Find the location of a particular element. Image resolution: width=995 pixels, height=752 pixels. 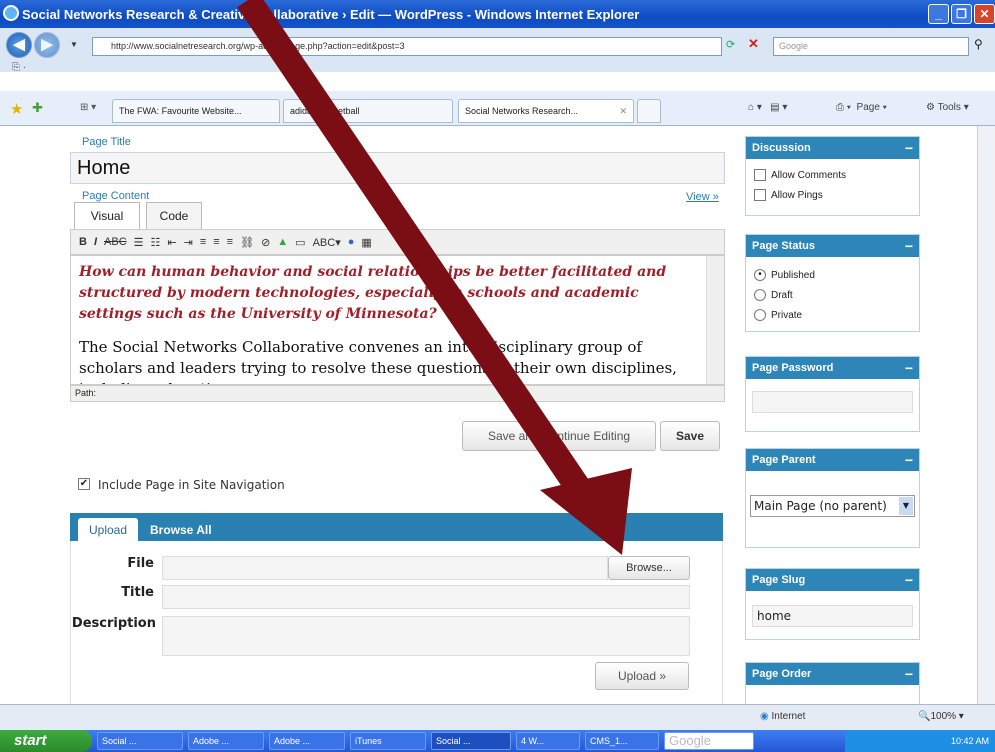

arrow-head is located at coordinates (586, 511).